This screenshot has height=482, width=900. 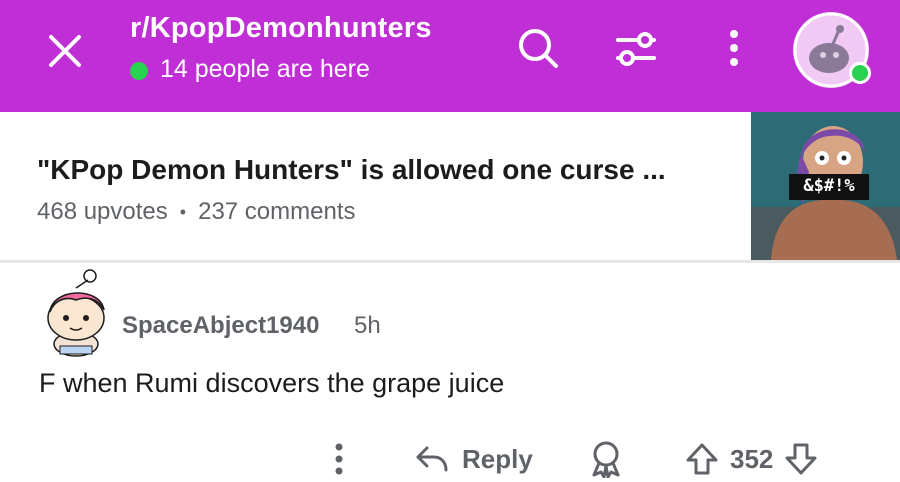 I want to click on section-divider, so click(x=450, y=261).